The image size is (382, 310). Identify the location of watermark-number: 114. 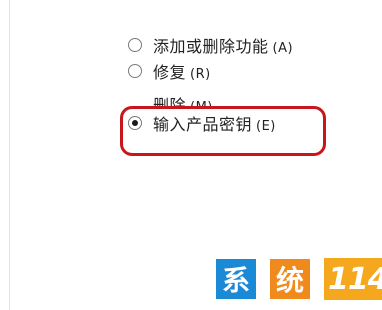
(353, 279).